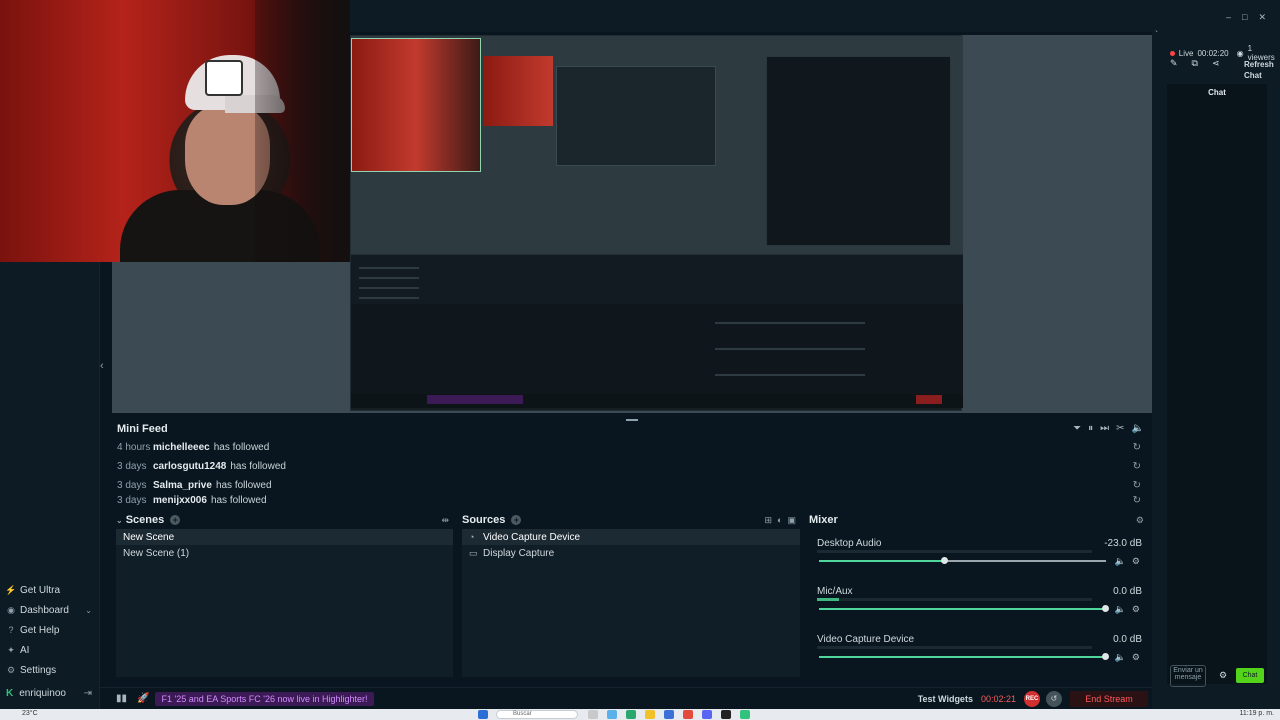  Describe the element at coordinates (50, 693) in the screenshot. I see `user-account: K enriquinoo ⇥` at that location.